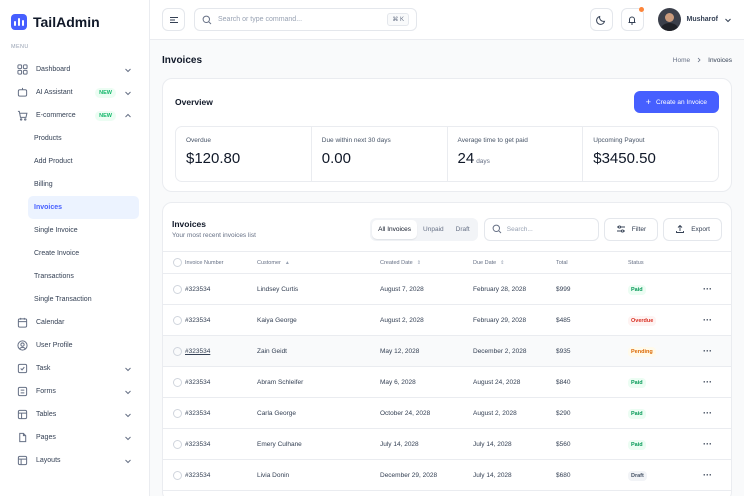 This screenshot has height=496, width=744. I want to click on task-icon, so click(22, 368).